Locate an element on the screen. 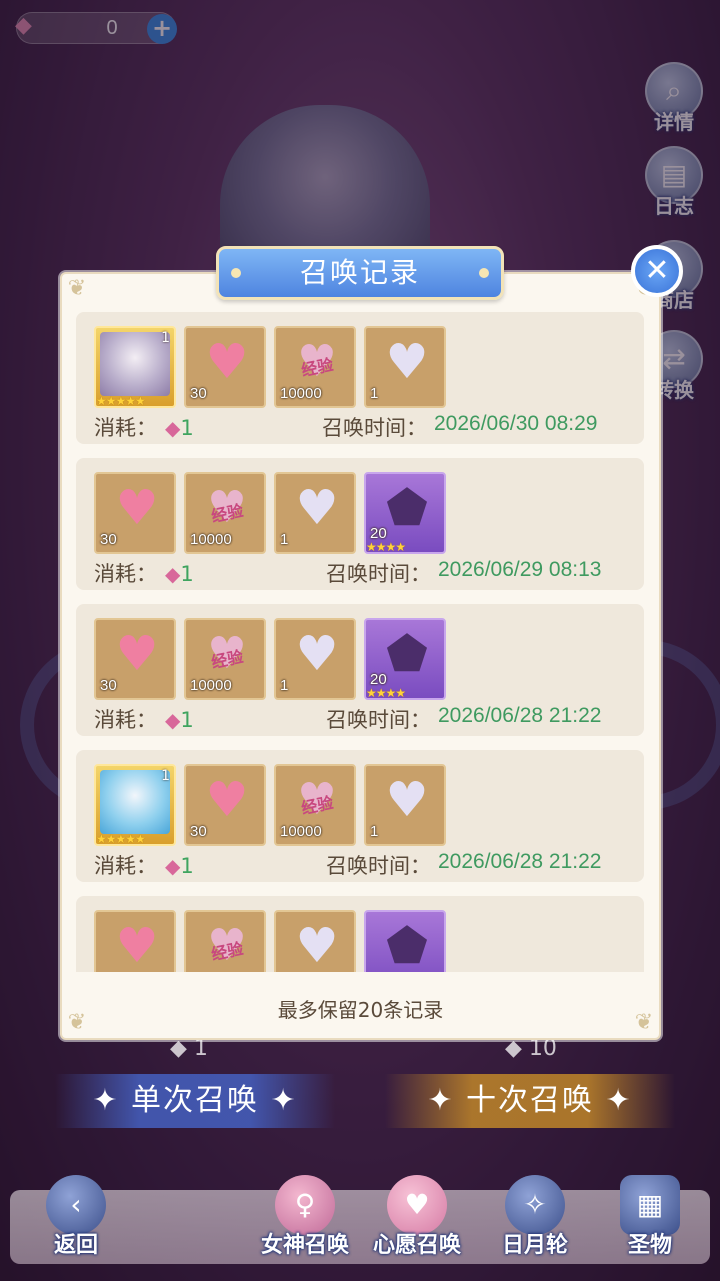  nav-sun-moon-label: 日月轮 is located at coordinates (534, 1245).